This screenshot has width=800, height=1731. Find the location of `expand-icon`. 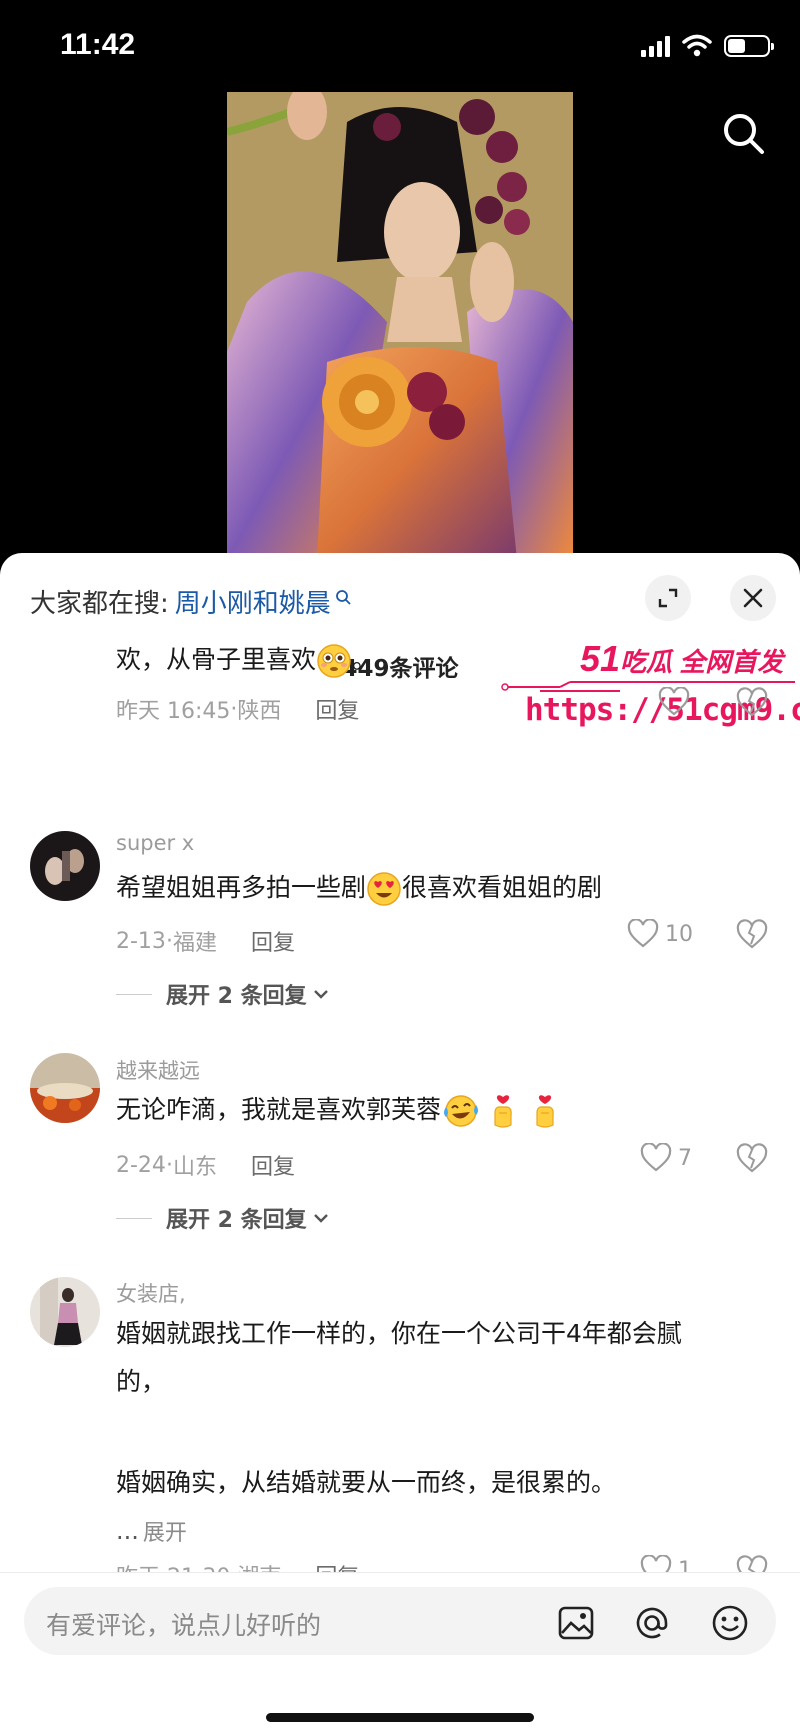

expand-icon is located at coordinates (668, 598).